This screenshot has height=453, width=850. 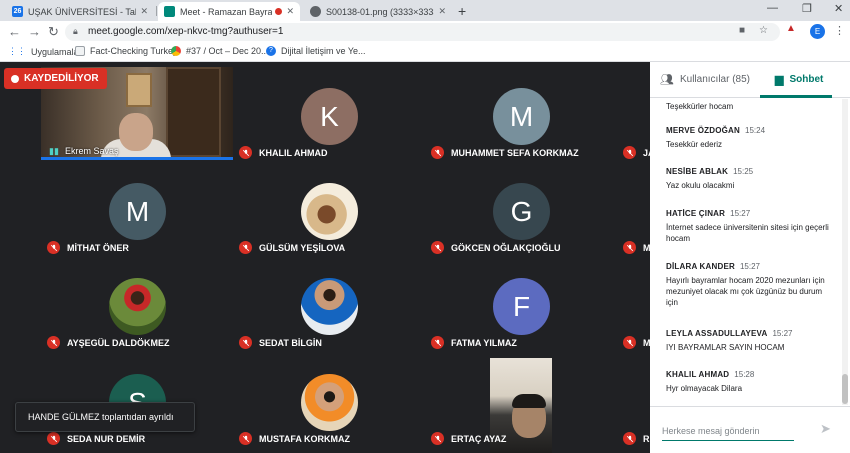 I want to click on reload-icon: ↻, so click(x=53, y=32).